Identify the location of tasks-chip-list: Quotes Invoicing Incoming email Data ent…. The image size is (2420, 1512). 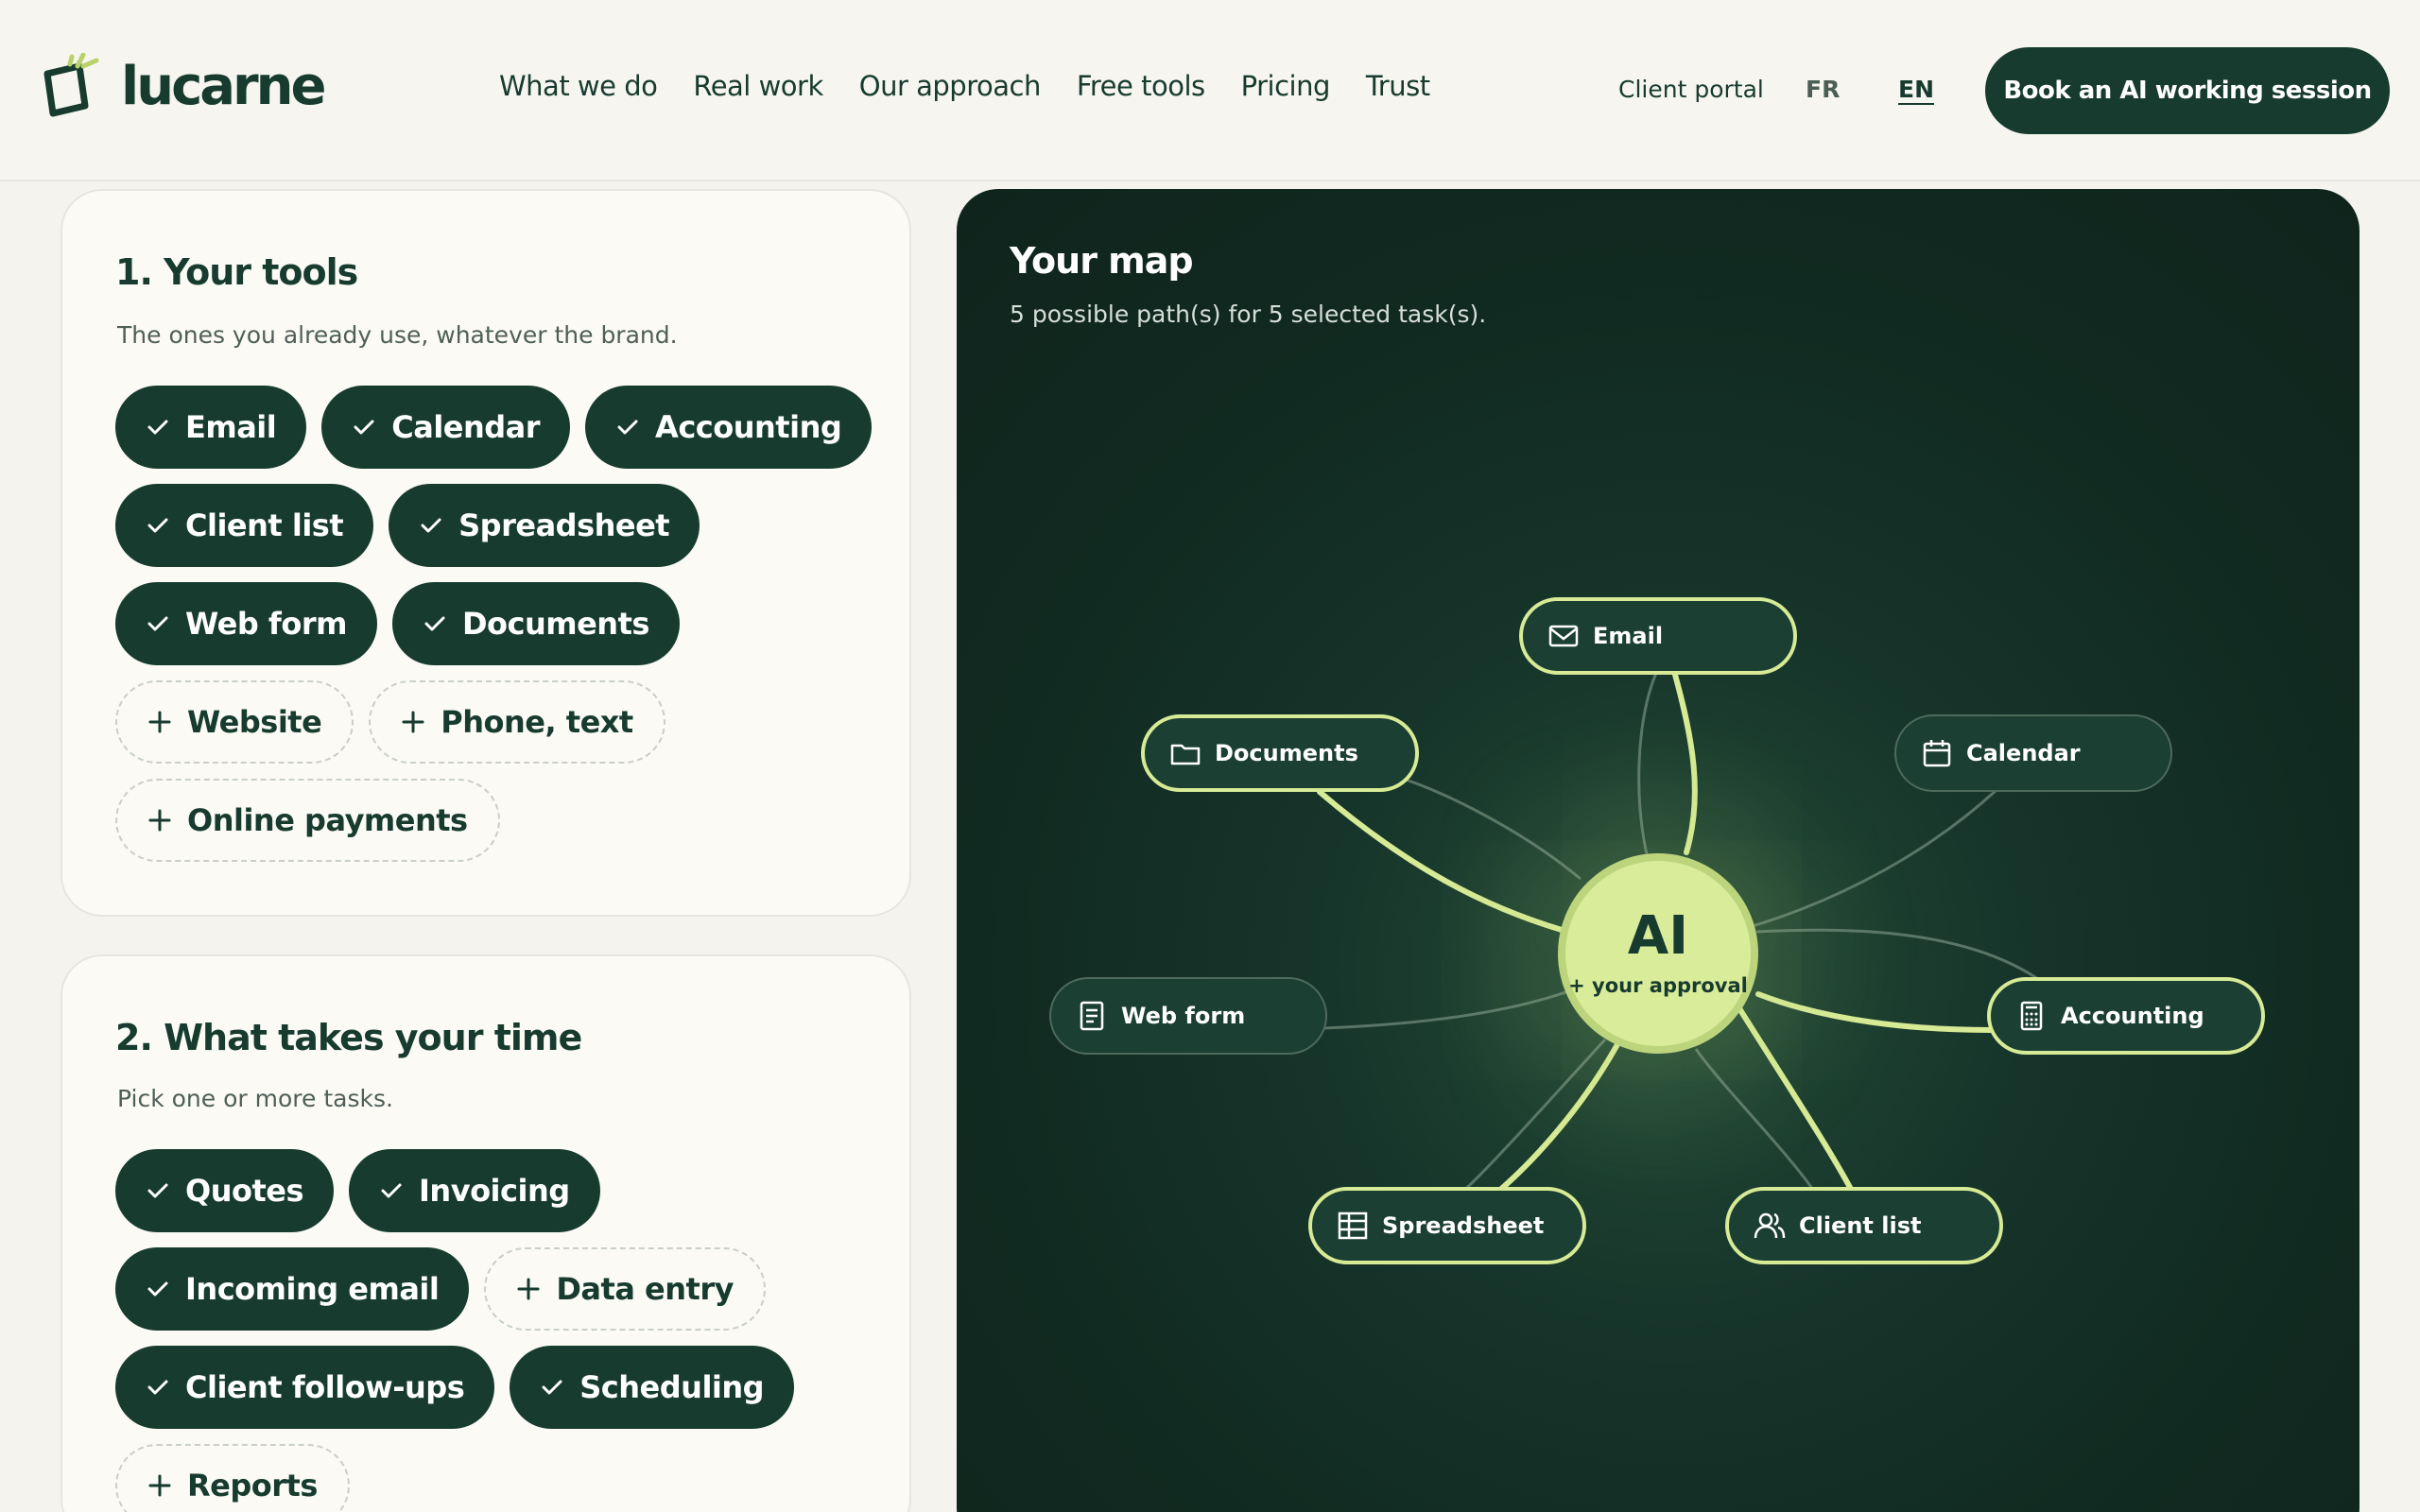
(494, 1330).